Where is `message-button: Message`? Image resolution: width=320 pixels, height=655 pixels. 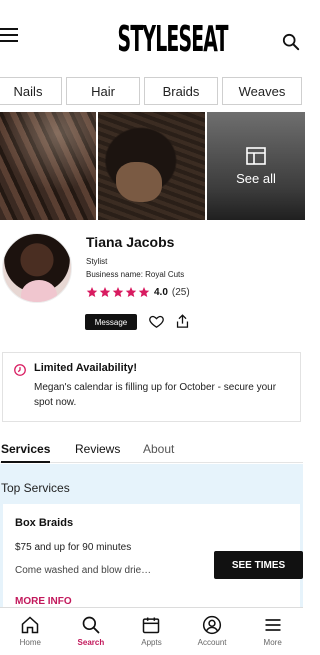 message-button: Message is located at coordinates (111, 322).